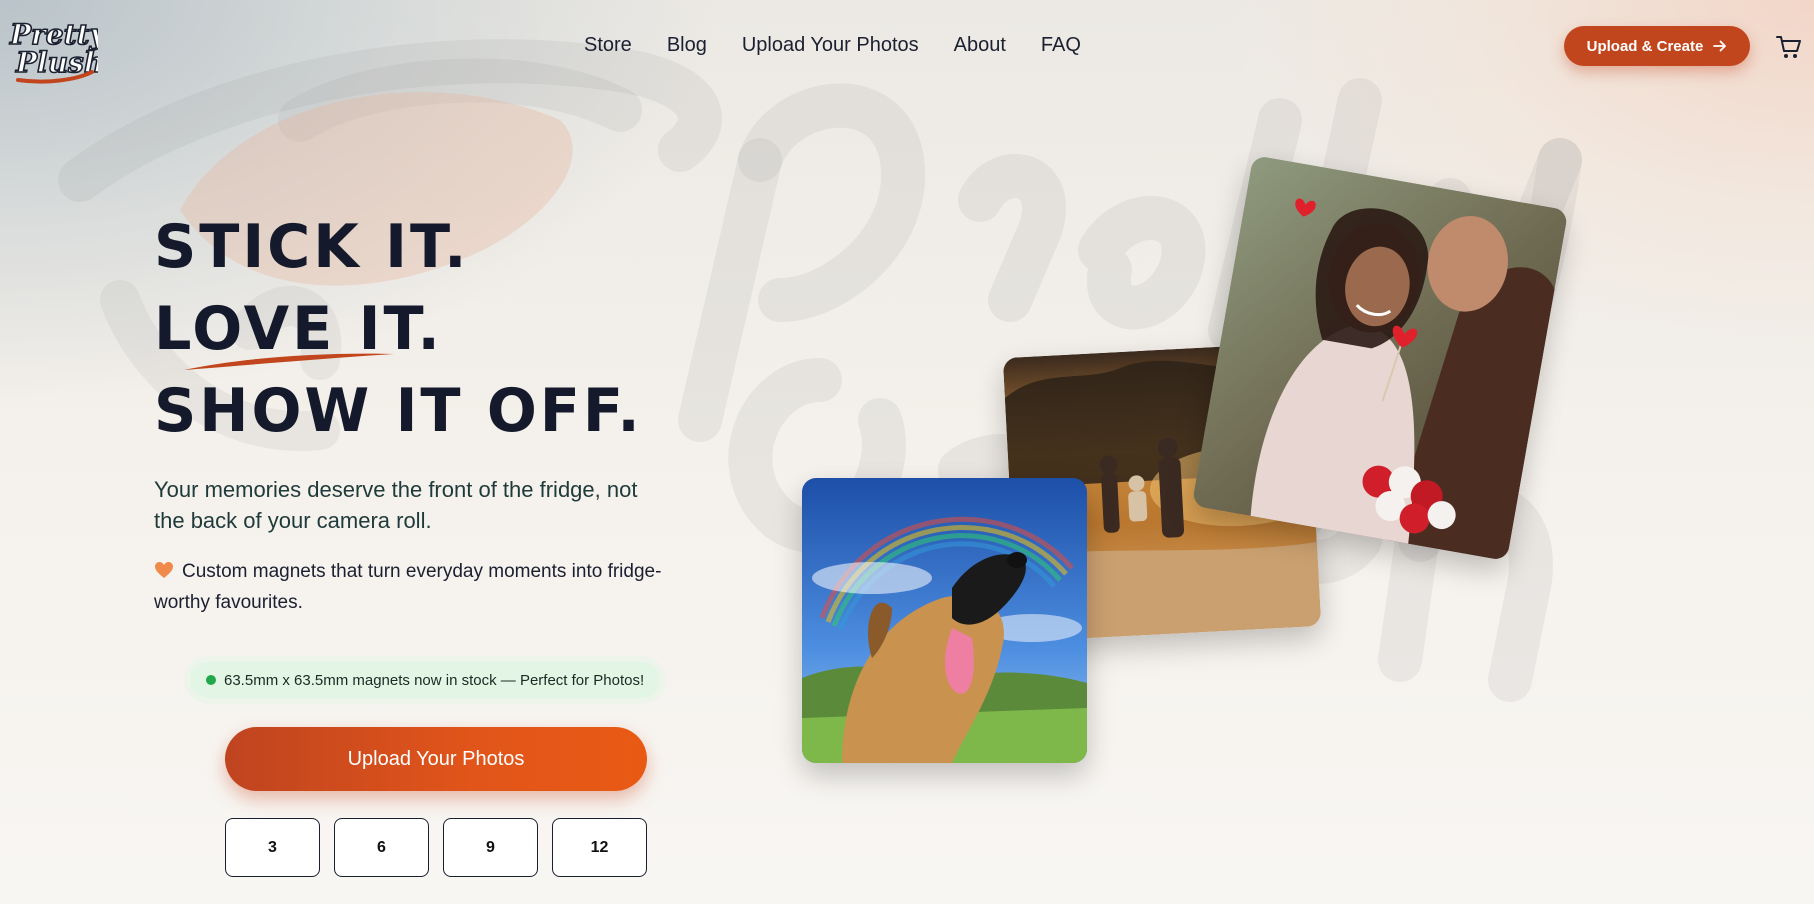  What do you see at coordinates (980, 45) in the screenshot?
I see `nav-link-about: About` at bounding box center [980, 45].